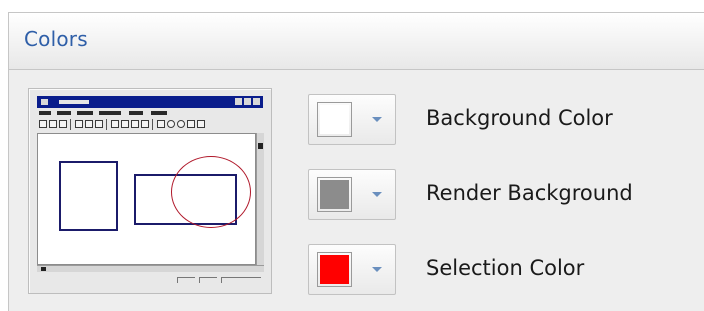 This screenshot has width=704, height=311. Describe the element at coordinates (74, 102) in the screenshot. I see `preview-title-text` at that location.